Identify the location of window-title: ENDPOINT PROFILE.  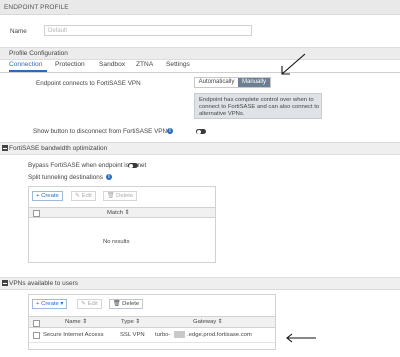
(36, 7).